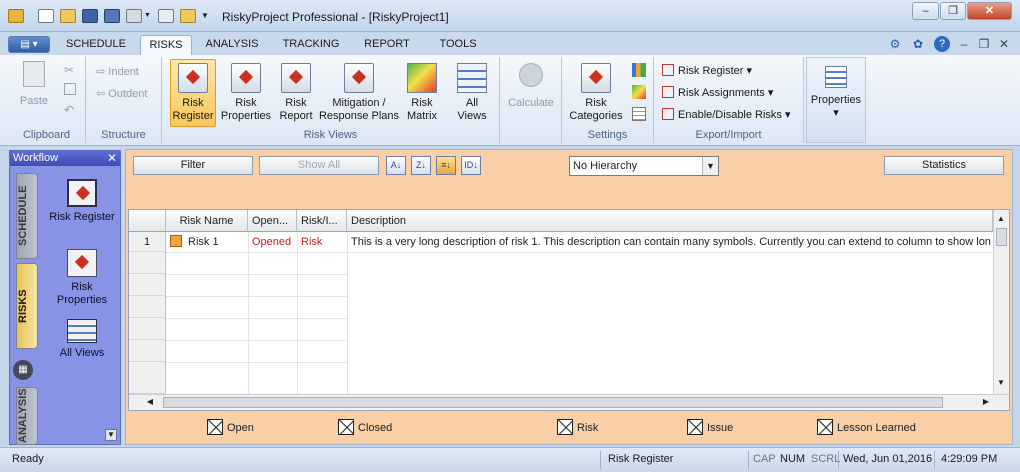 Image resolution: width=1020 pixels, height=472 pixels. What do you see at coordinates (128, 94) in the screenshot?
I see `outdent-label: Outdent` at bounding box center [128, 94].